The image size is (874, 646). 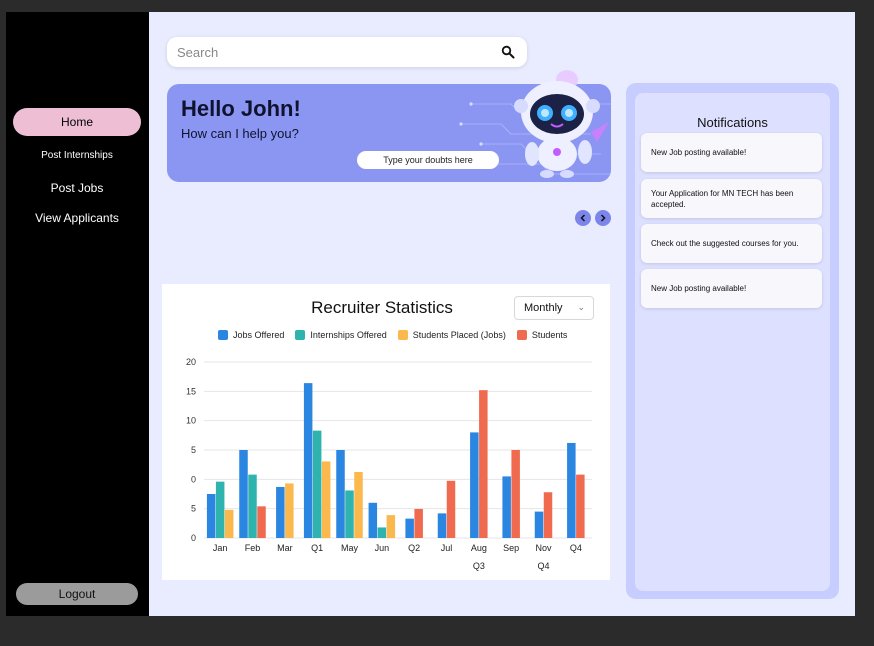 What do you see at coordinates (414, 548) in the screenshot?
I see `x-tick-label: Q2` at bounding box center [414, 548].